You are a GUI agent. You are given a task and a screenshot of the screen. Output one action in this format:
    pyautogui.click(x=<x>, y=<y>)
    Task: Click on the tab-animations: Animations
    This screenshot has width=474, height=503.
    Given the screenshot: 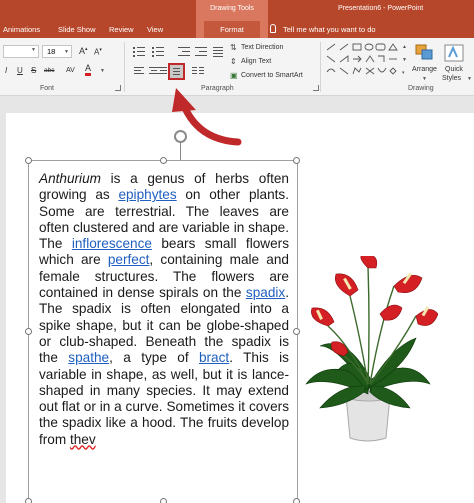 What is the action you would take?
    pyautogui.click(x=21, y=29)
    